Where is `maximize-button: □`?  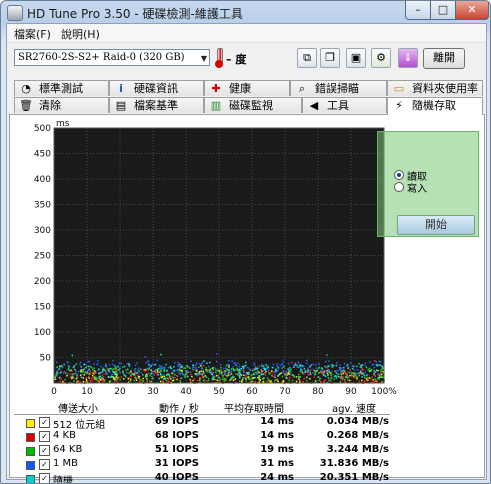 maximize-button: □ is located at coordinates (443, 10).